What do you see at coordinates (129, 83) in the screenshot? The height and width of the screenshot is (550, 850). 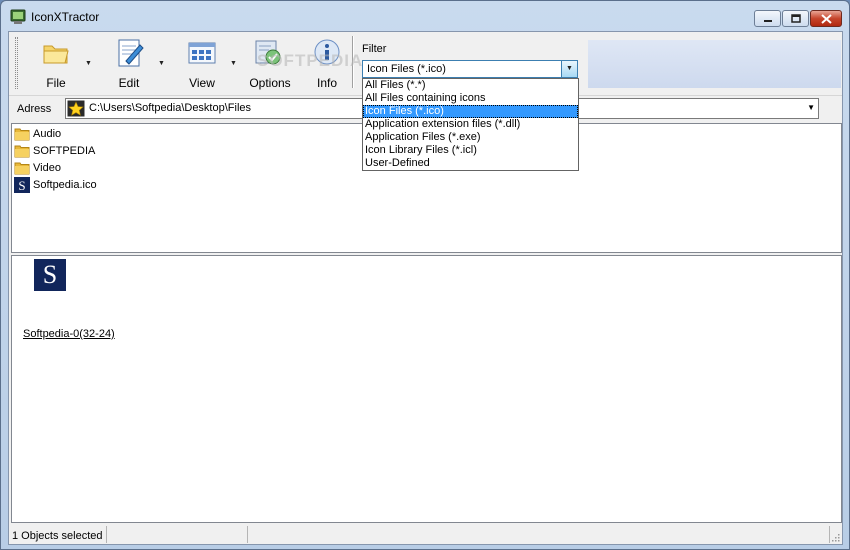 I see `edit-label: Edit` at bounding box center [129, 83].